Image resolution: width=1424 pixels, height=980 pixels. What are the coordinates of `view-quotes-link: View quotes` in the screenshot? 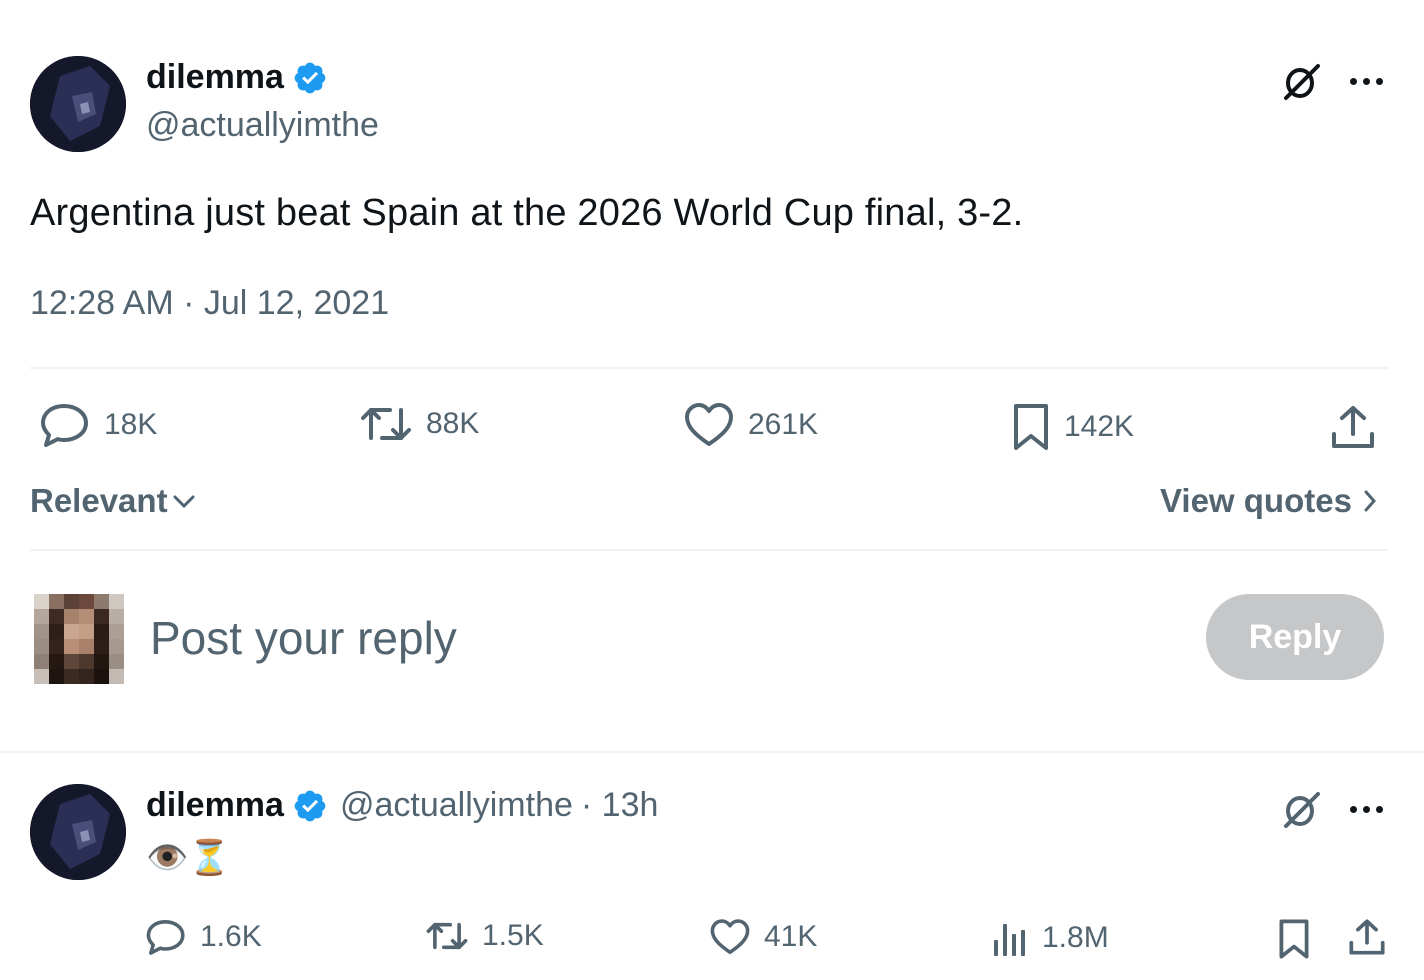 It's located at (1269, 501).